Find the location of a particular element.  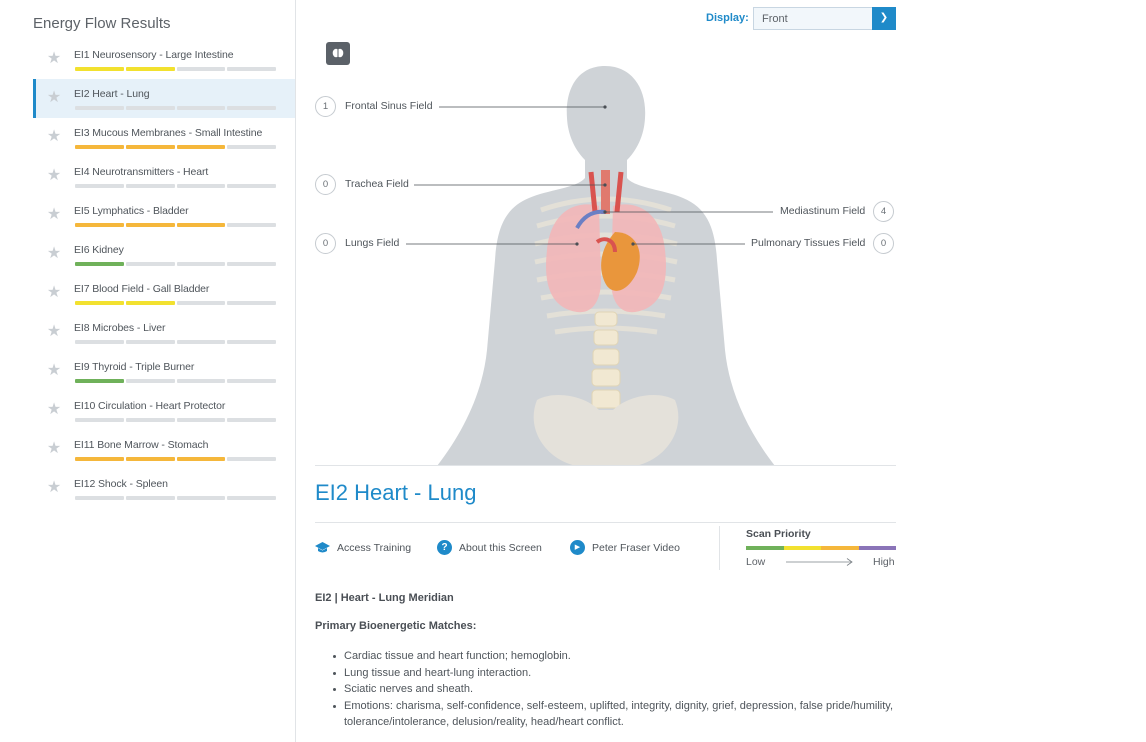

scan-priority-low: Low is located at coordinates (756, 562).